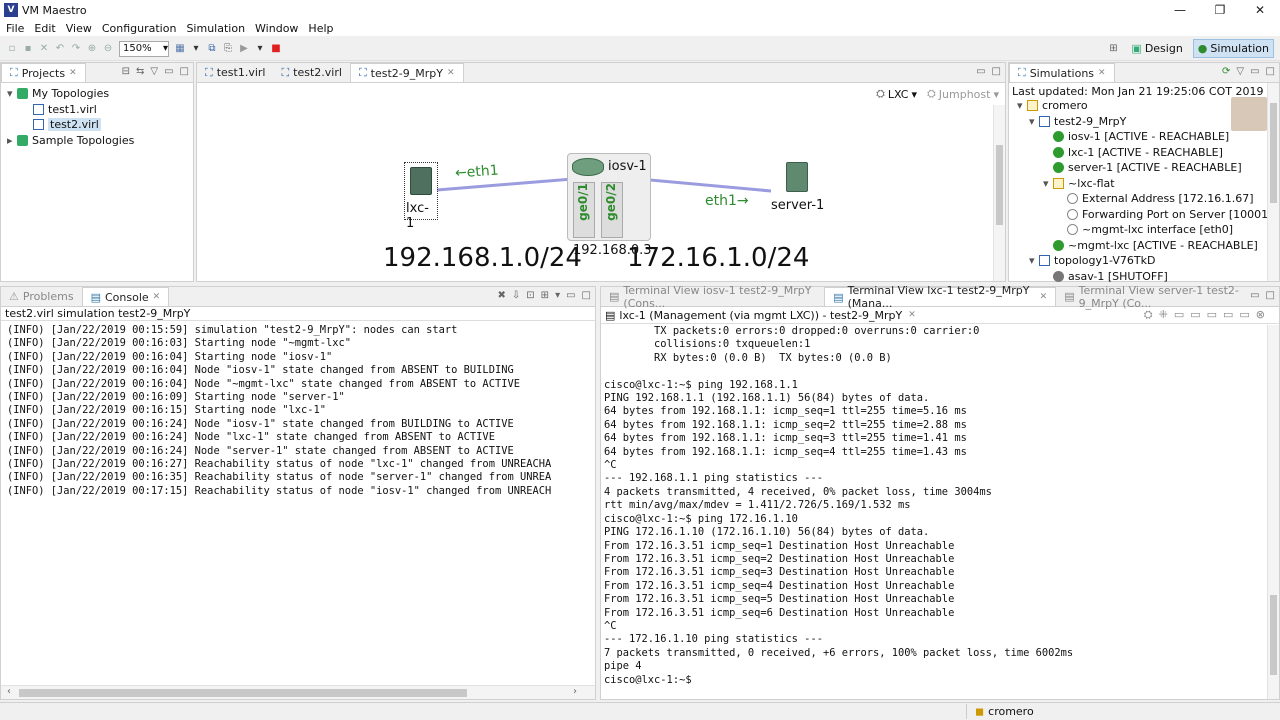 The image size is (1280, 720). What do you see at coordinates (260, 49) in the screenshot?
I see `dropdown2-icon: ▾` at bounding box center [260, 49].